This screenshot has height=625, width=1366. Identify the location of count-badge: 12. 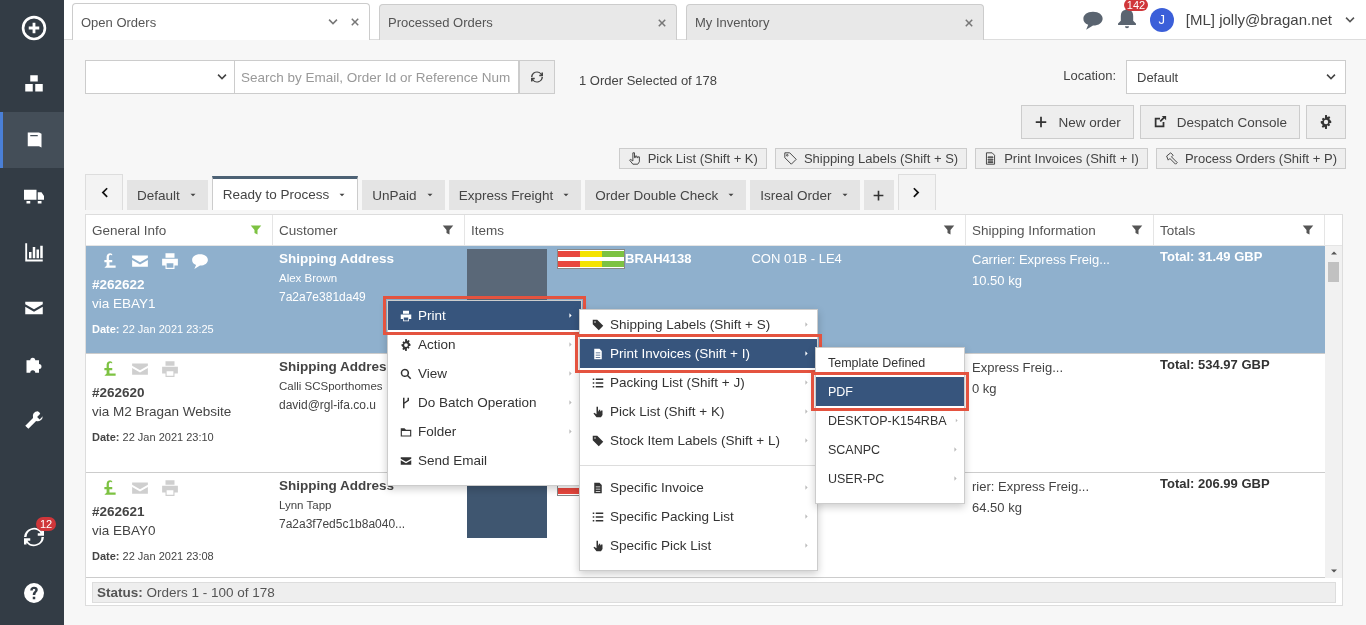
(46, 524).